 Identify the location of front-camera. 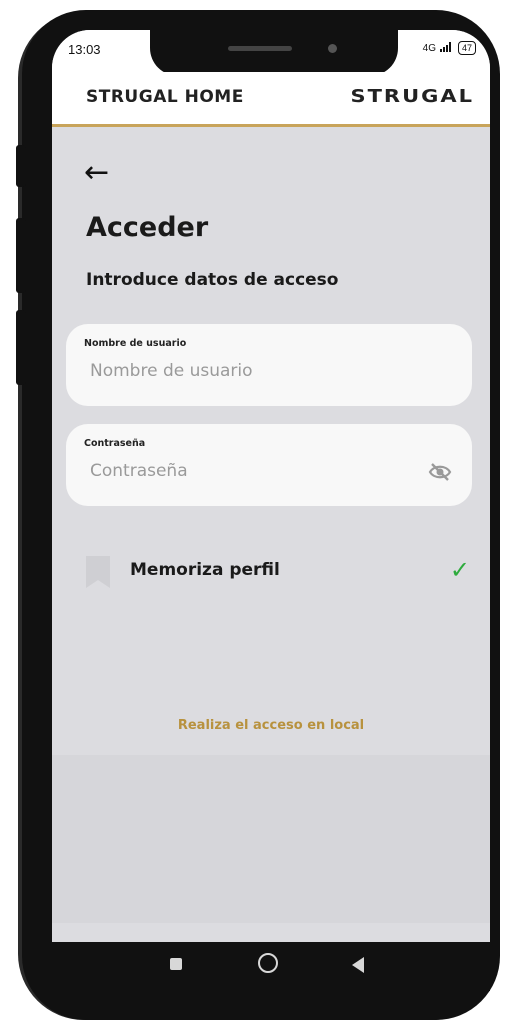
(332, 48).